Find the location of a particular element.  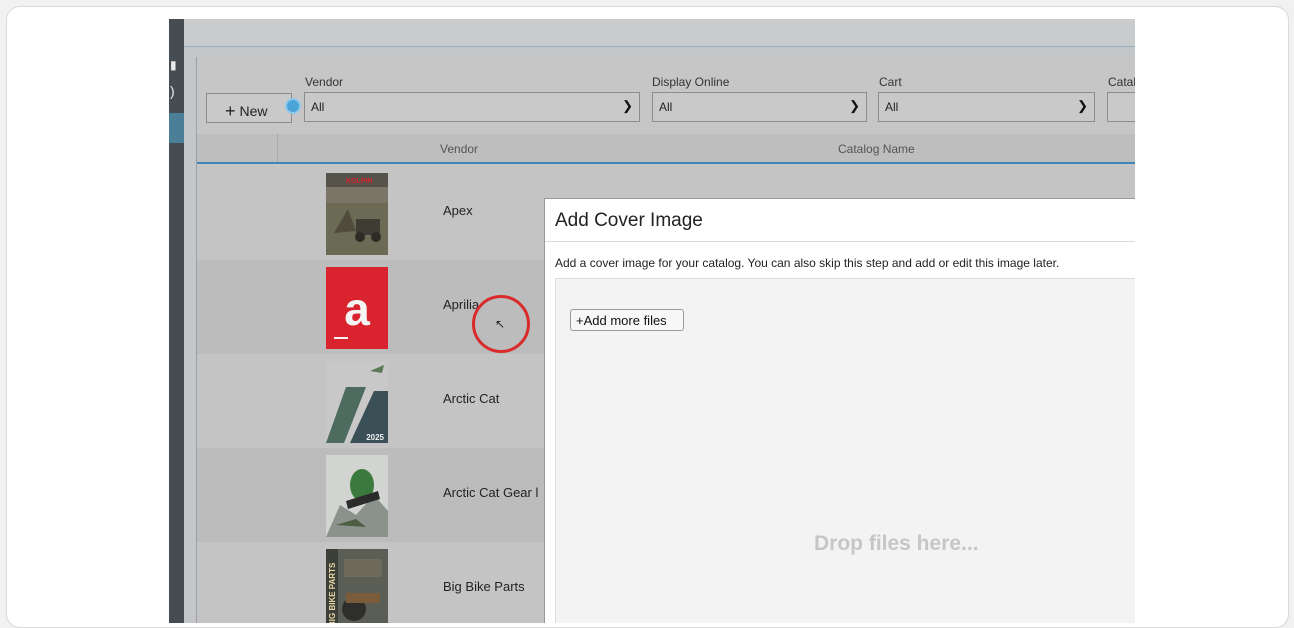

table-header: Vendor Catalog Name is located at coordinates (666, 149).